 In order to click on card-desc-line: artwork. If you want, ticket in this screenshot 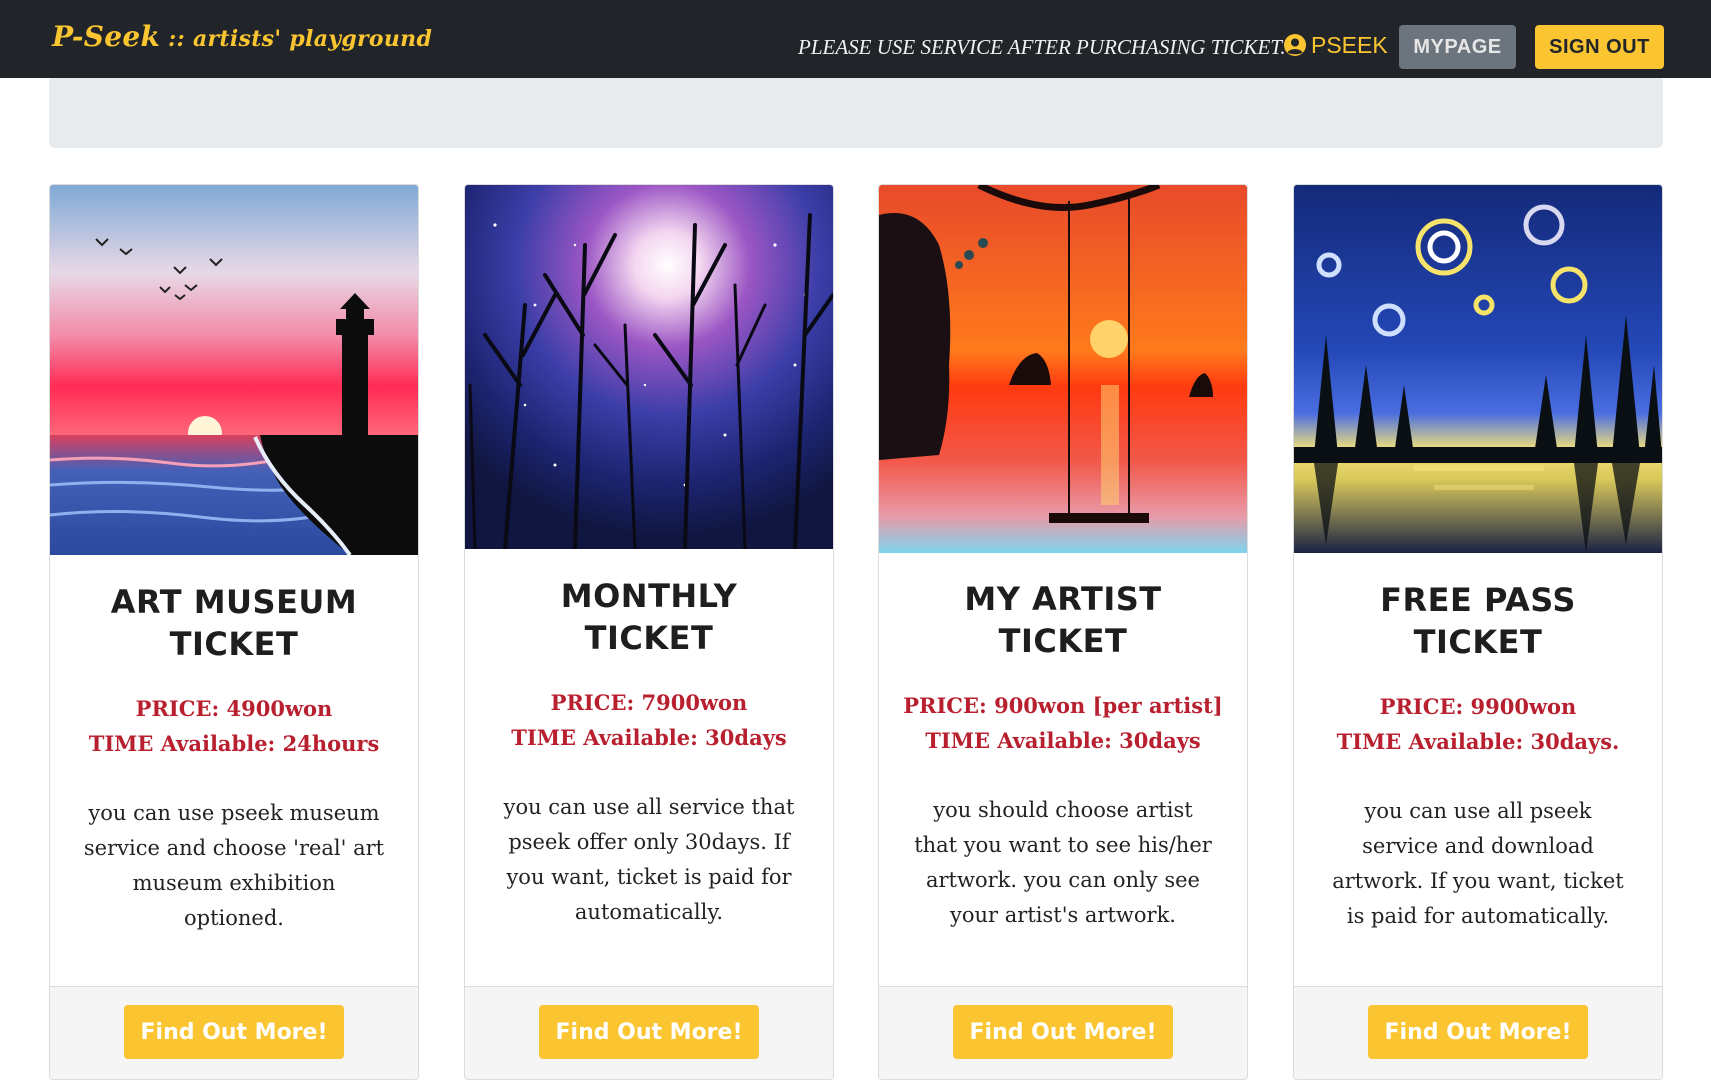, I will do `click(1478, 881)`.